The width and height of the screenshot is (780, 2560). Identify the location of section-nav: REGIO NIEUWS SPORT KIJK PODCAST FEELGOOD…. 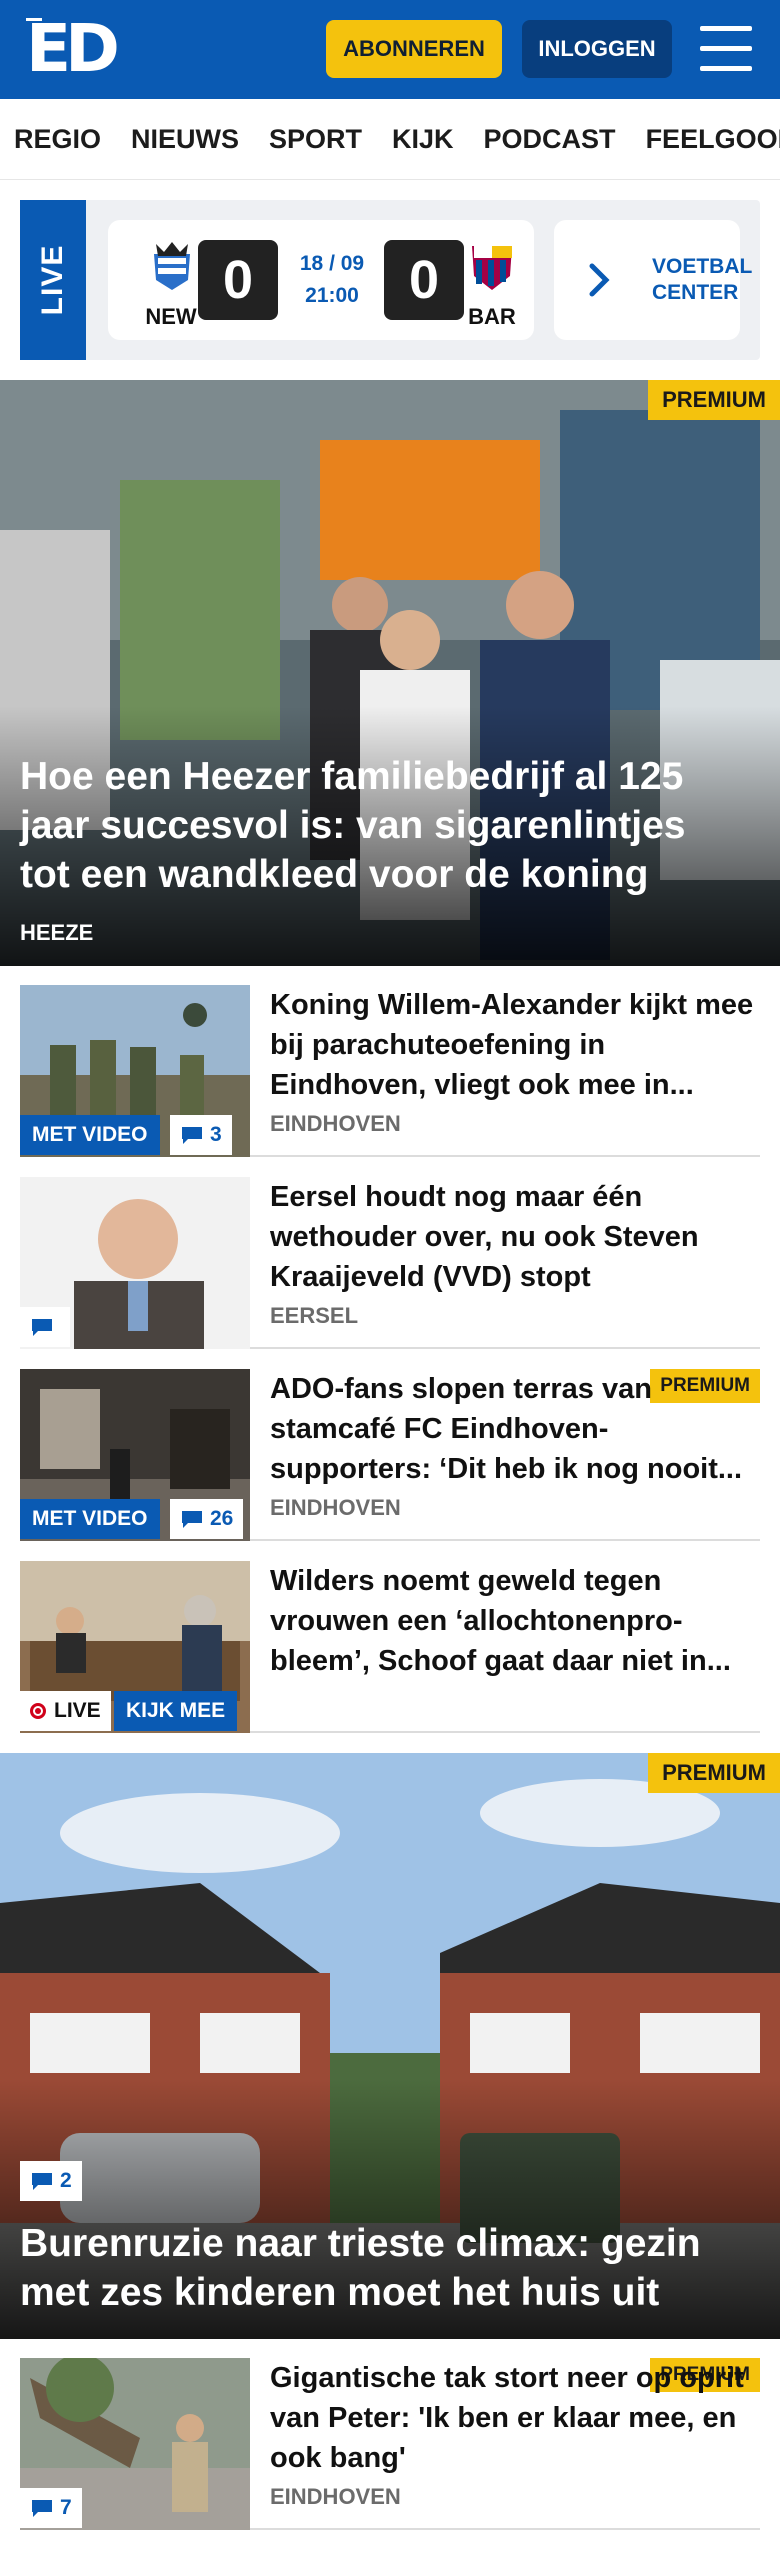
(390, 140).